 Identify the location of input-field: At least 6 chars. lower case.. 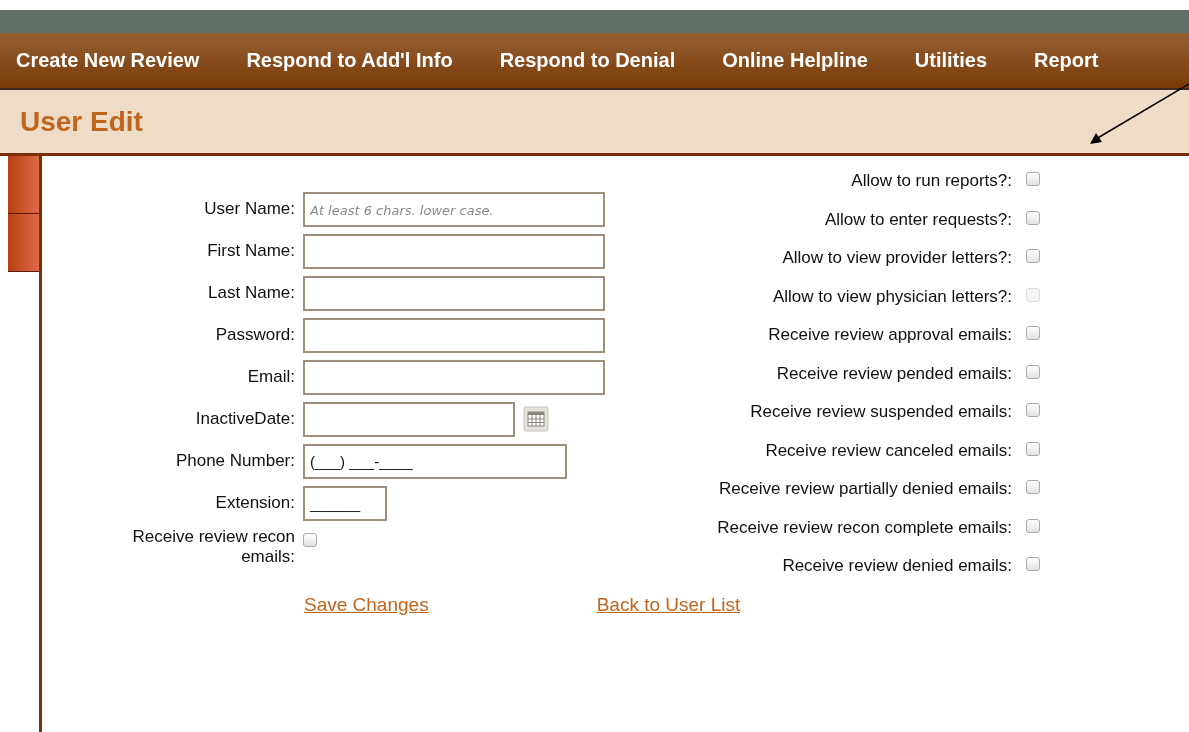
(454, 209).